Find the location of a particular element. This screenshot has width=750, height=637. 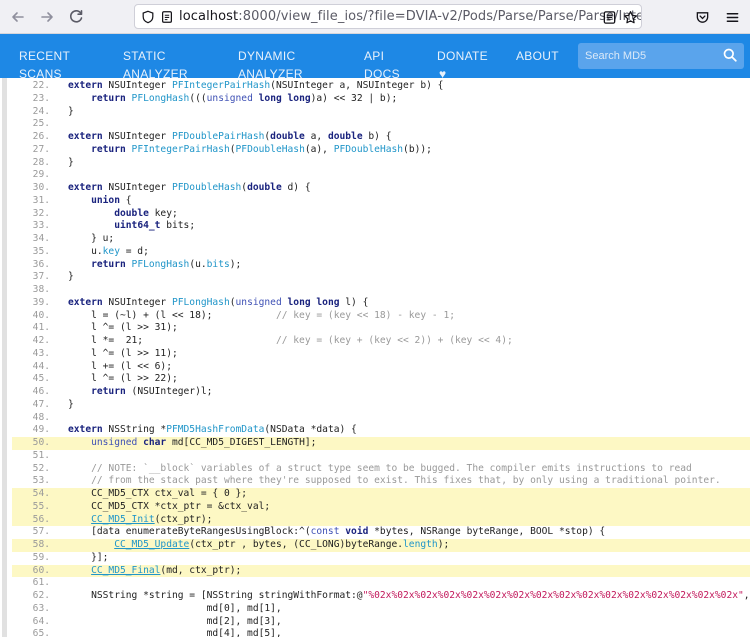

code-line: 31. union { is located at coordinates (381, 201).